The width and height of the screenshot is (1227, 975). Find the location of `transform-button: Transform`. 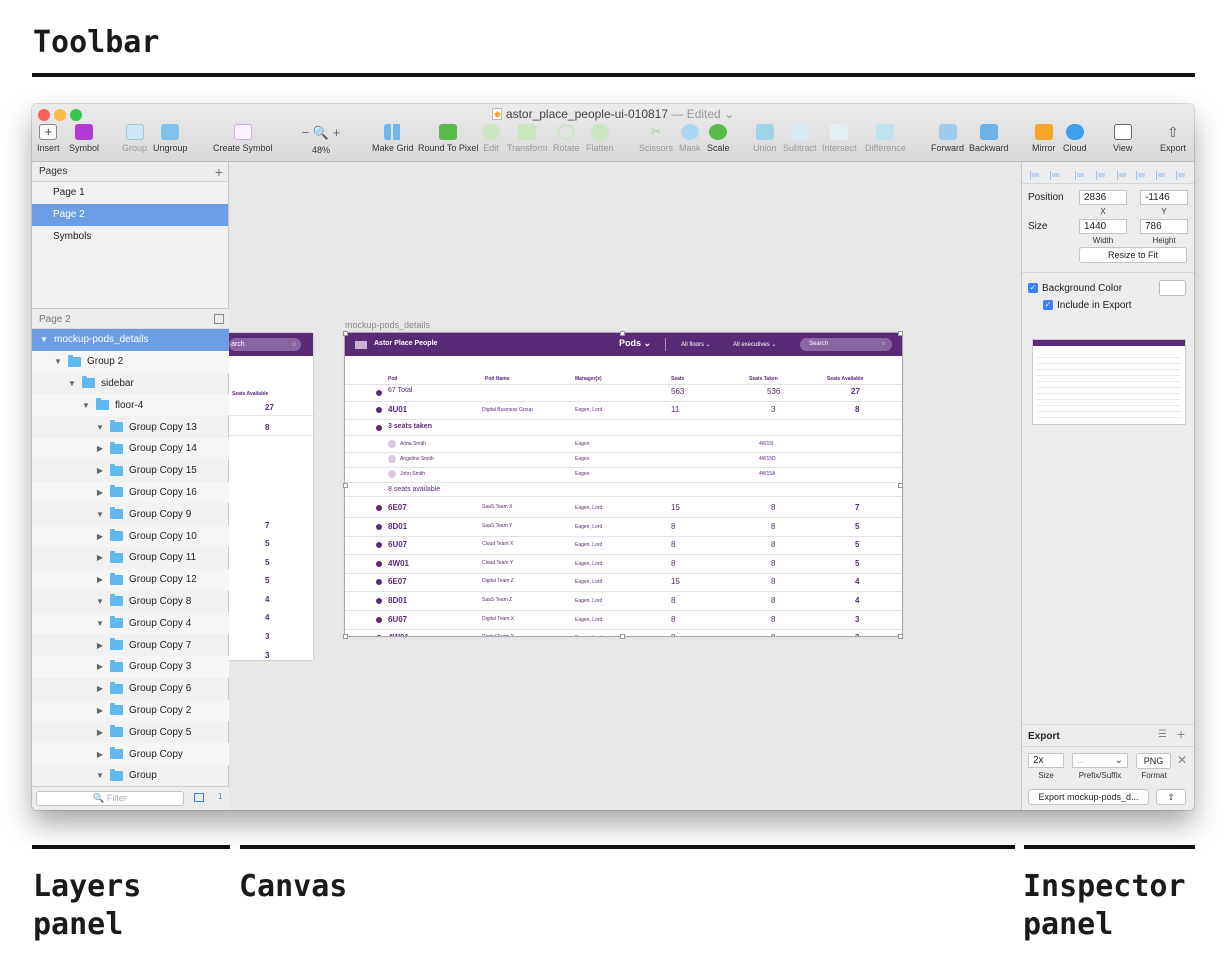

transform-button: Transform is located at coordinates (527, 138).